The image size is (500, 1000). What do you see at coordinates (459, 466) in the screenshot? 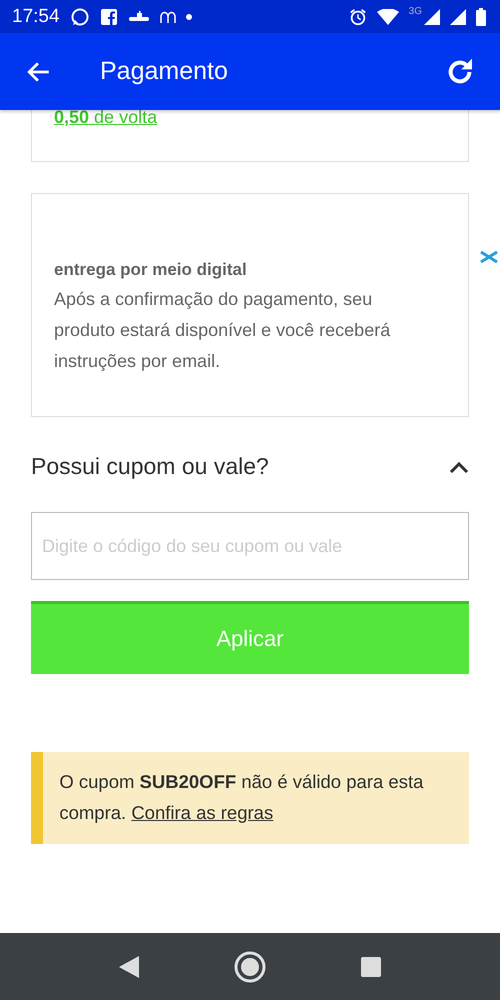
I see `chevron-up-icon` at bounding box center [459, 466].